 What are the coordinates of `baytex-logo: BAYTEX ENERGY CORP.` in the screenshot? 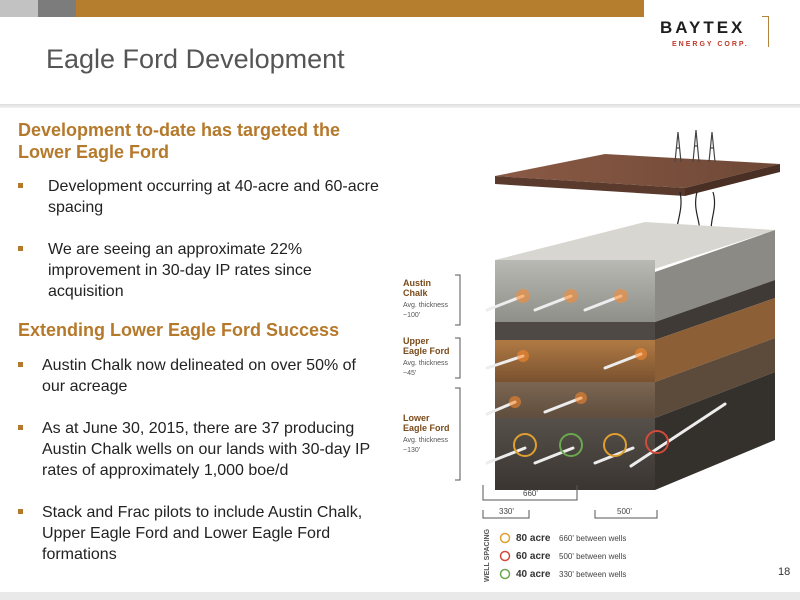 It's located at (708, 30).